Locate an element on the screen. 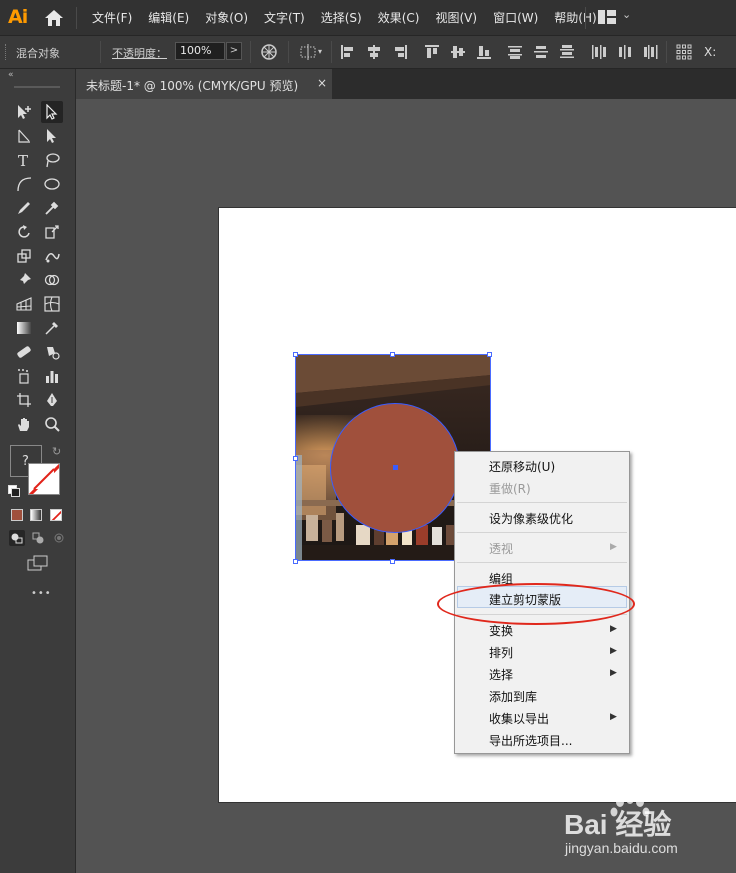 The width and height of the screenshot is (736, 873). resize-handle-top-right is located at coordinates (489, 354).